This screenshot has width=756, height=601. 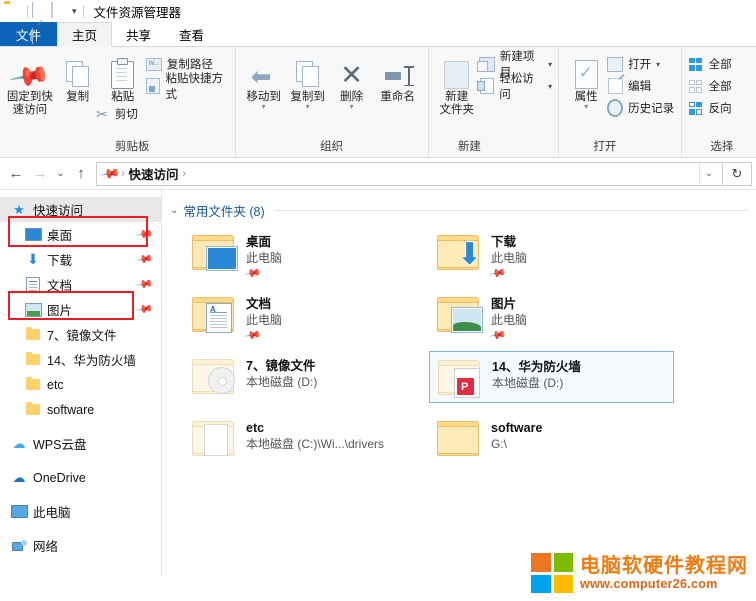 I want to click on open-button: 打开 ▾, so click(x=640, y=64).